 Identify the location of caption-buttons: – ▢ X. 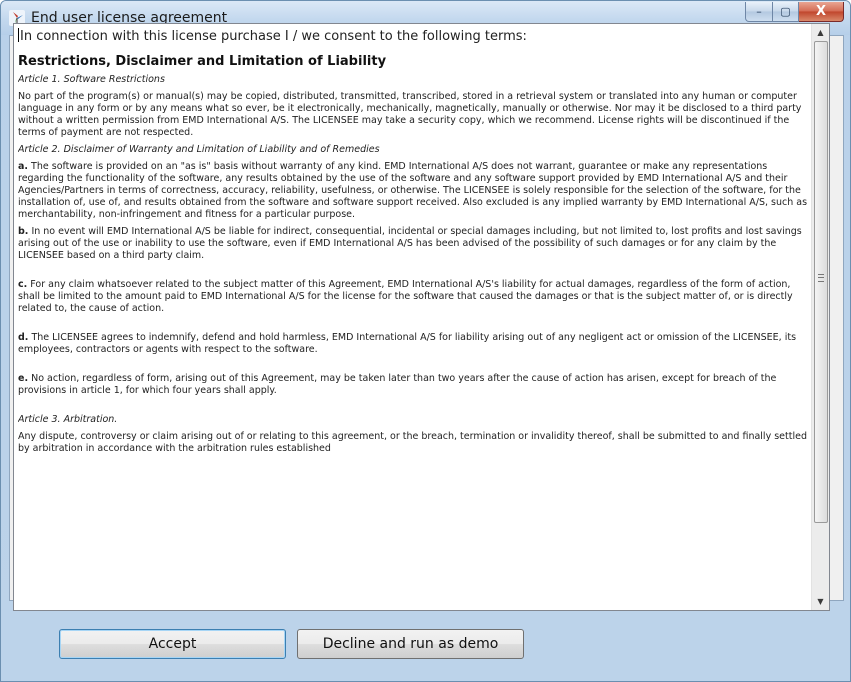
(794, 12).